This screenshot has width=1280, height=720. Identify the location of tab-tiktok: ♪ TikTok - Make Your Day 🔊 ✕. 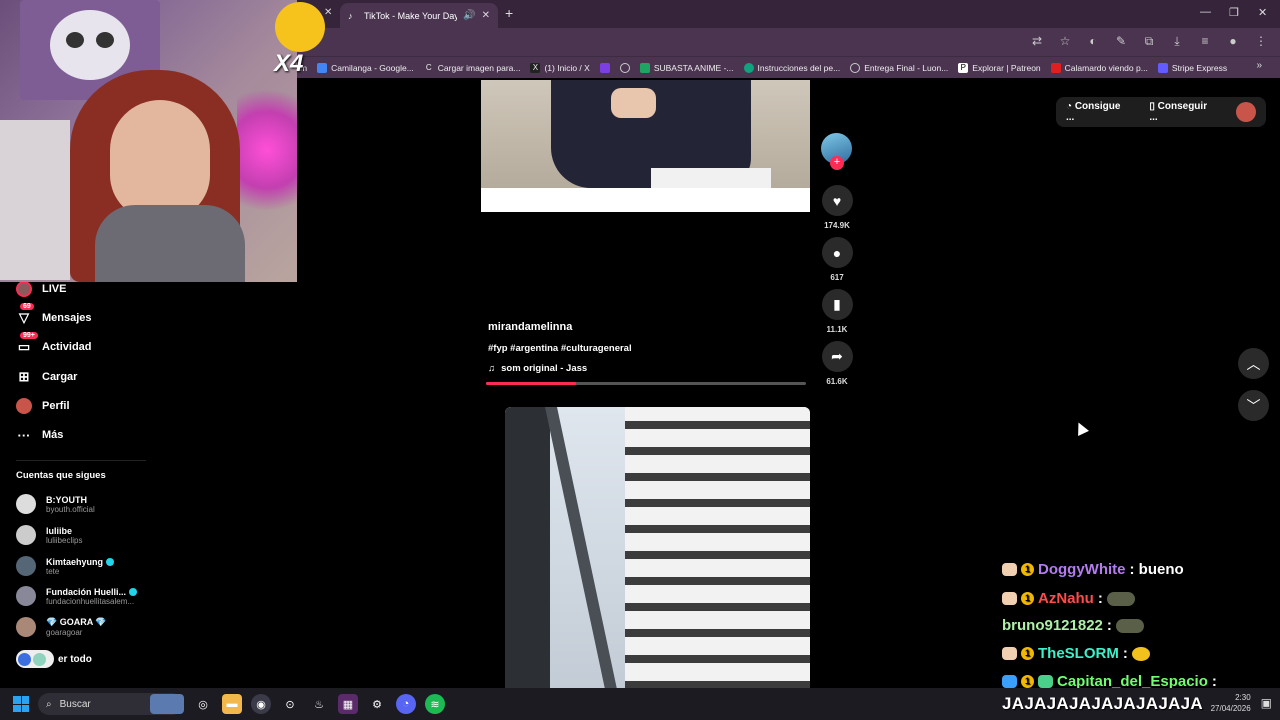
(419, 15).